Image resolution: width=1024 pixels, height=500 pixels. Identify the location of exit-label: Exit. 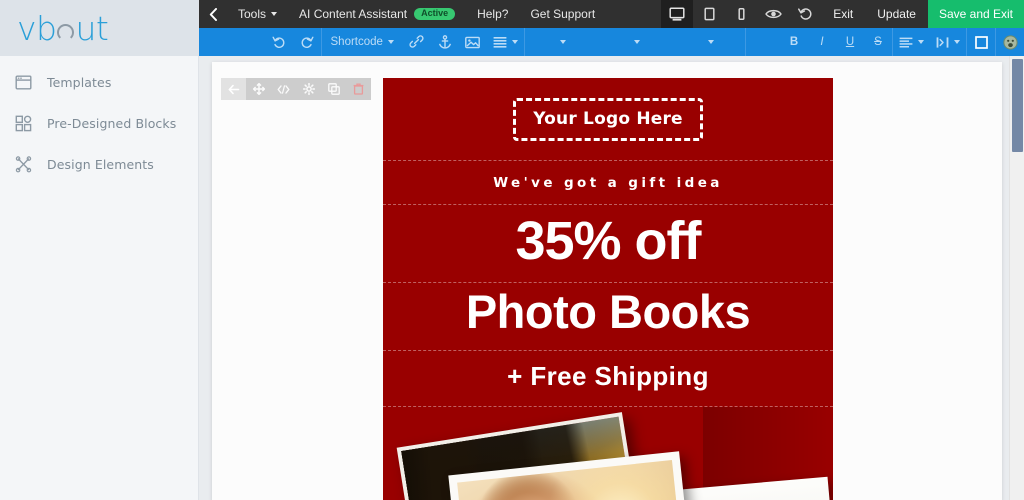
(843, 14).